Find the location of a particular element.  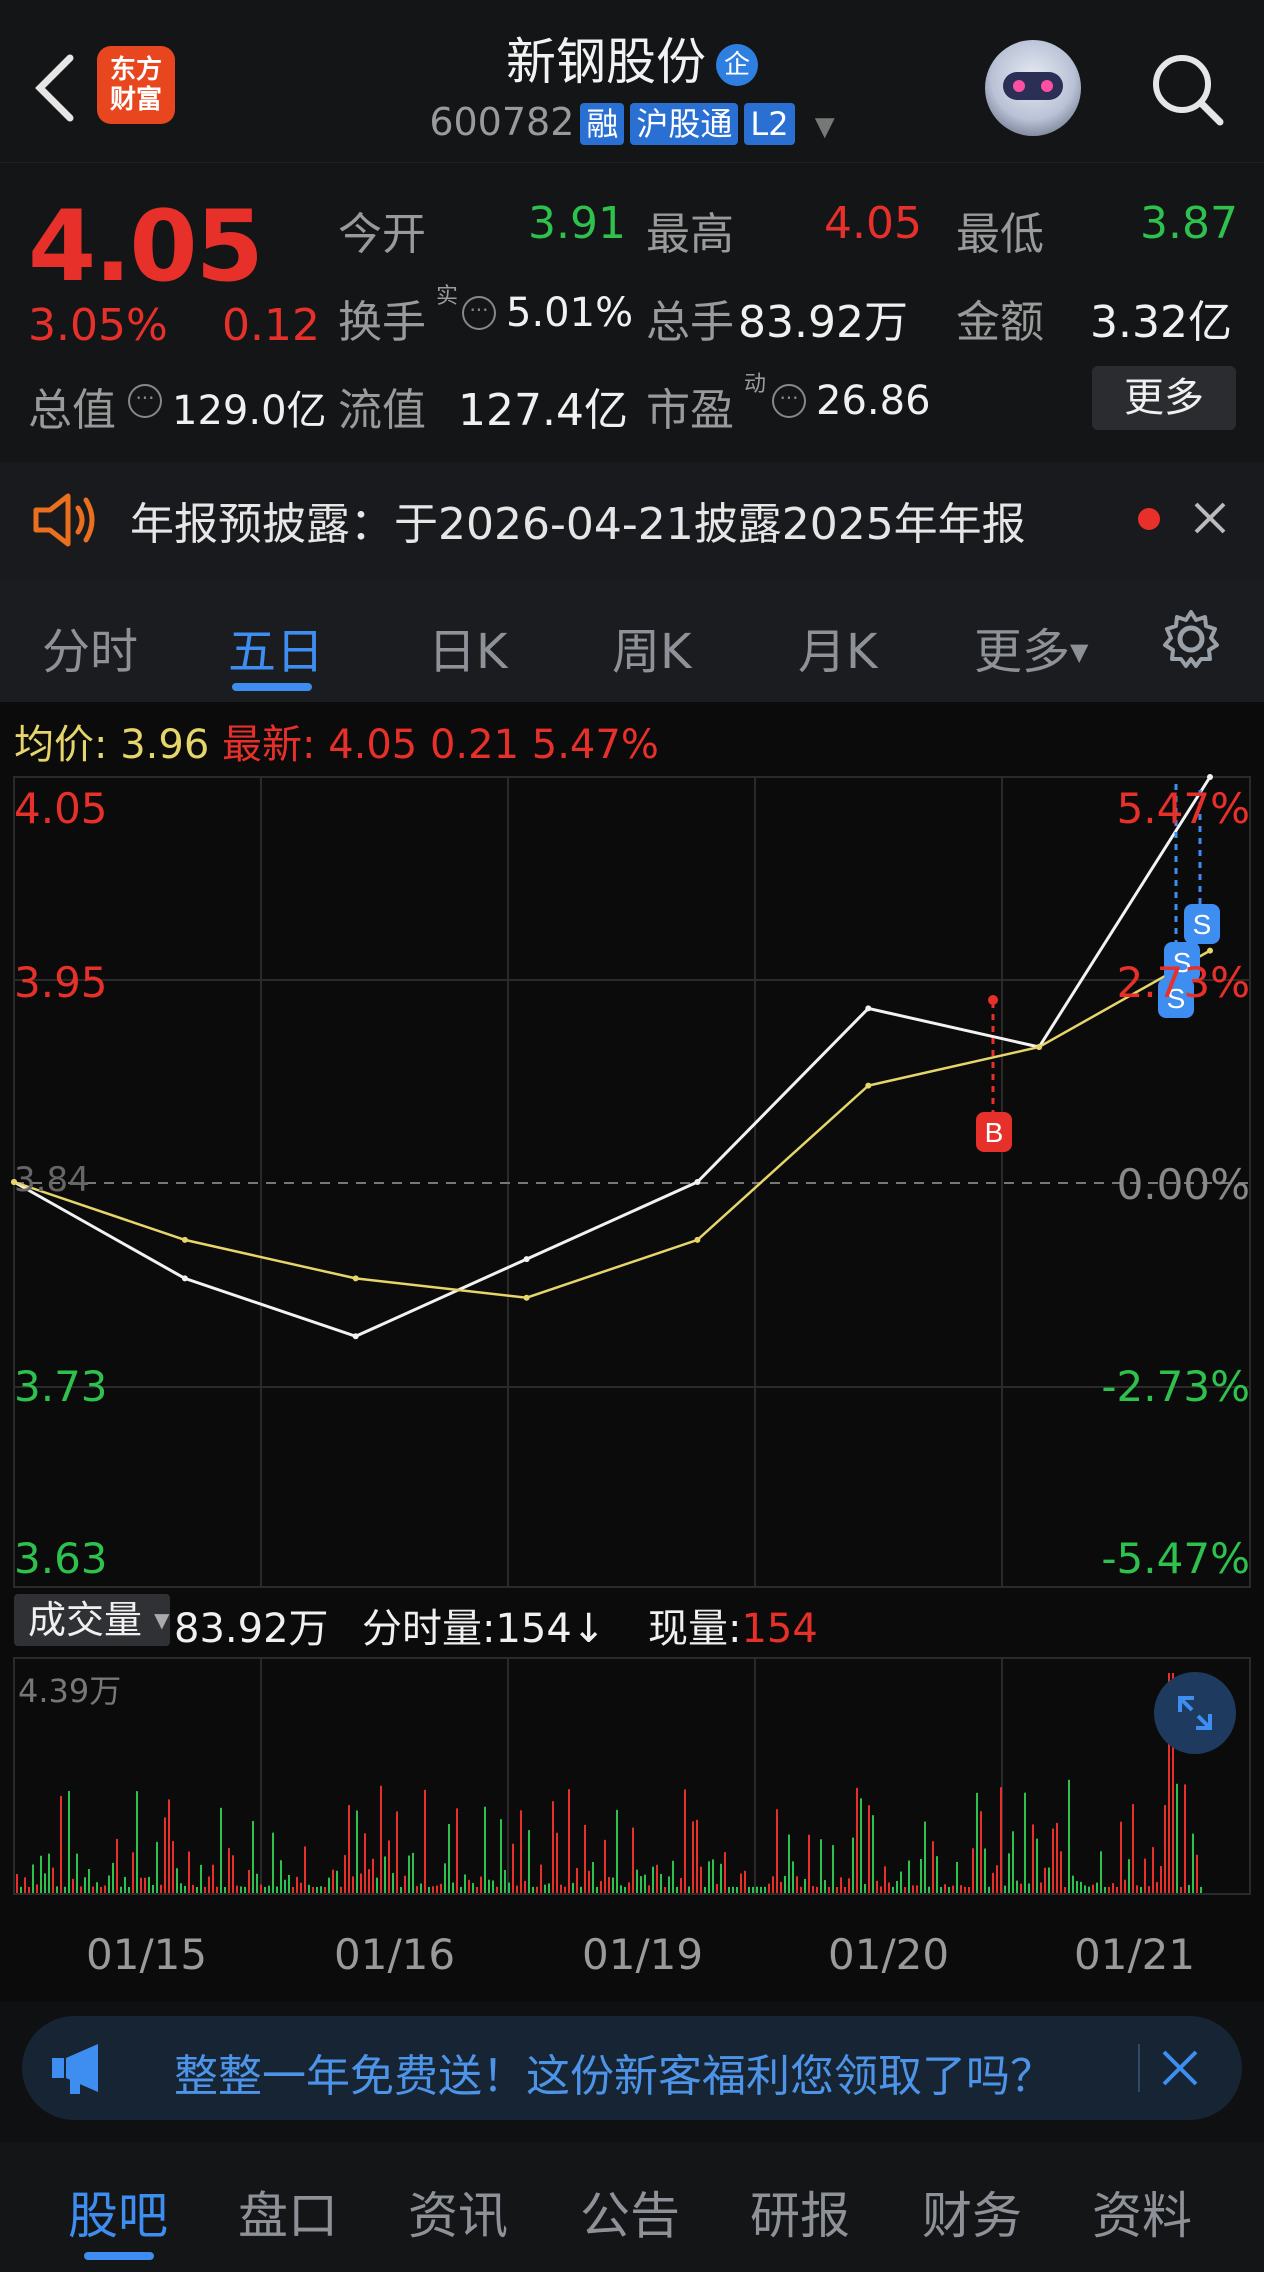

high-label: 最高 is located at coordinates (690, 234).